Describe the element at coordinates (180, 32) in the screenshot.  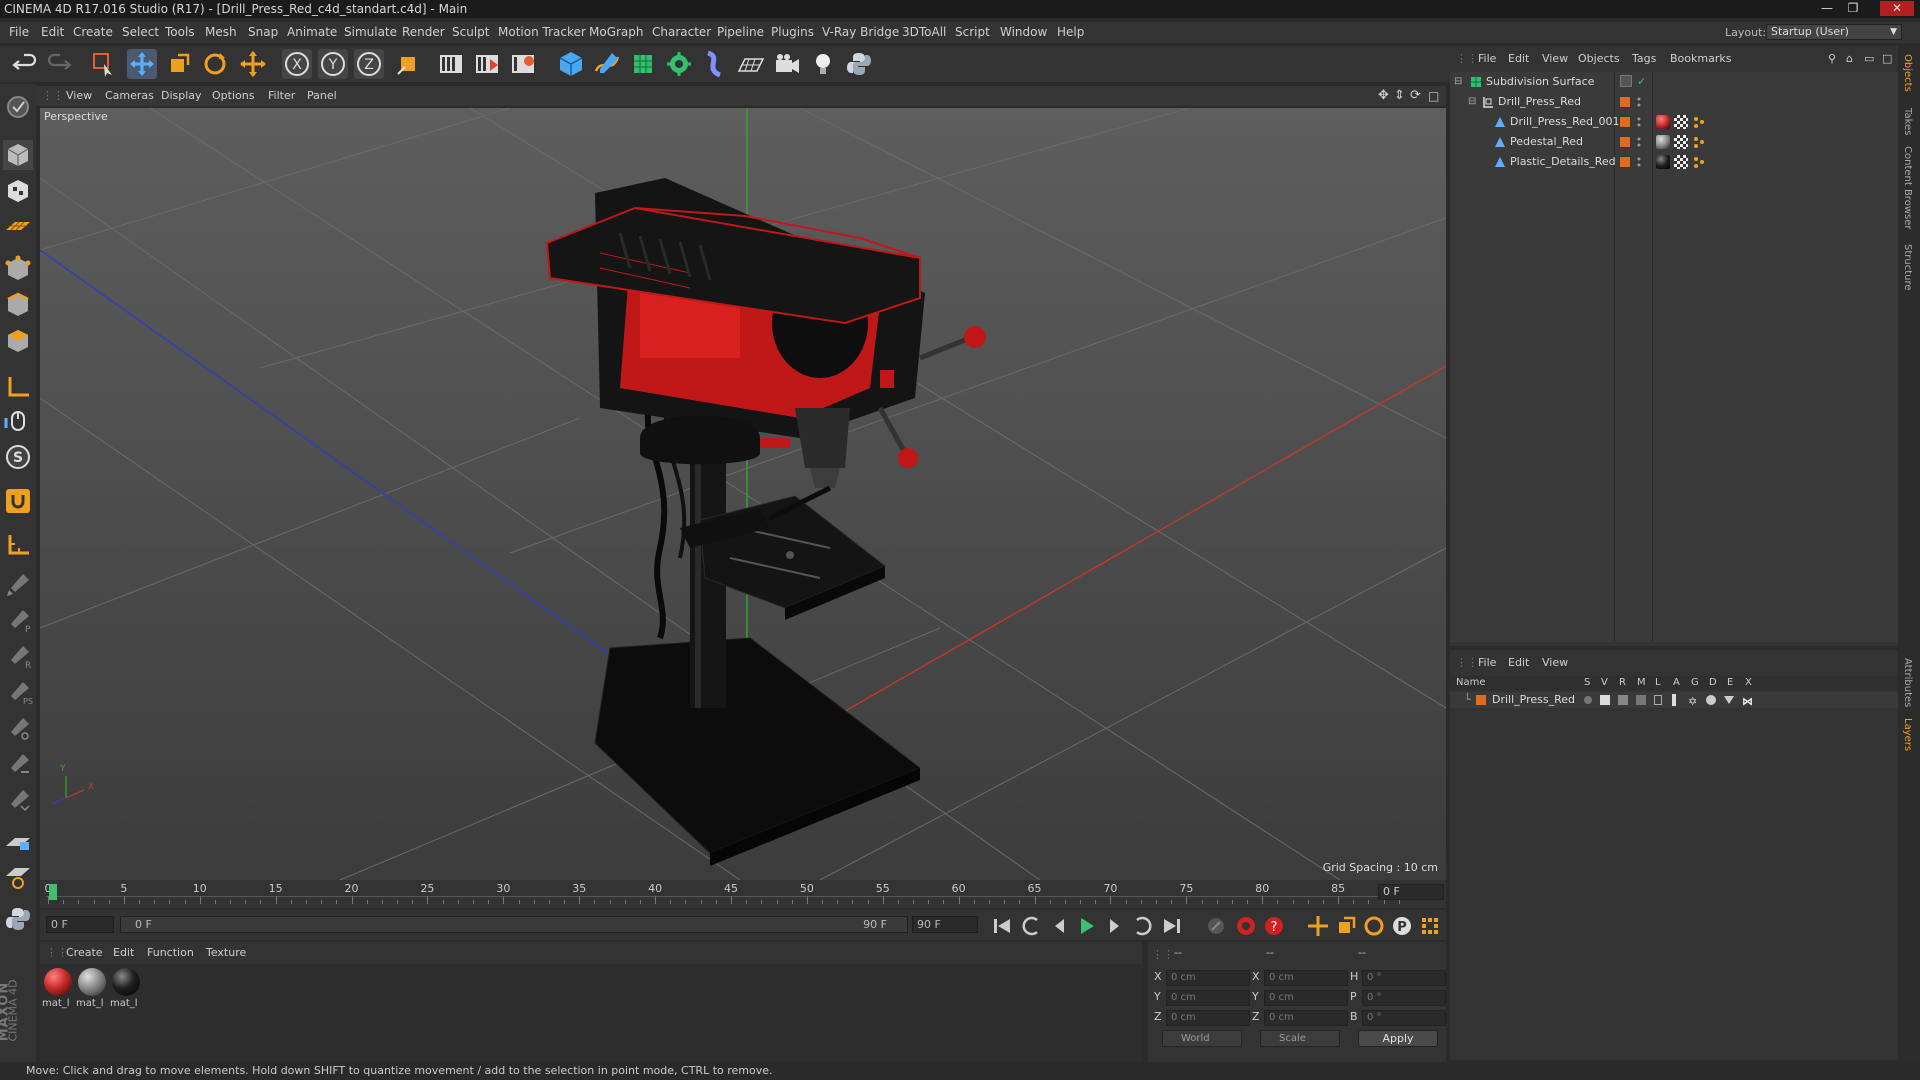
I see `menu-tools: Tools` at that location.